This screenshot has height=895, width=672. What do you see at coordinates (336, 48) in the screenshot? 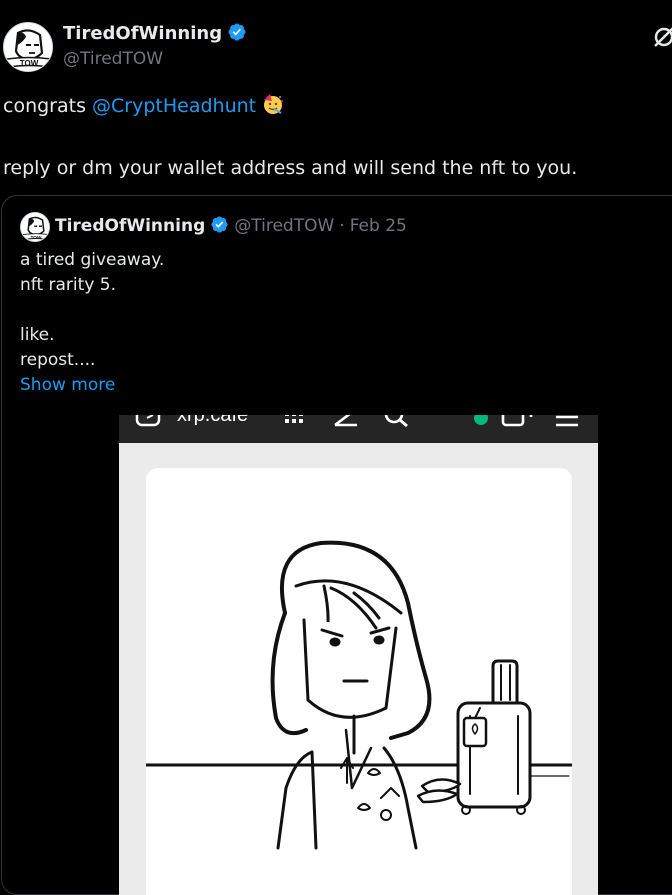
I see `post-header: TOW TiredOfWinning @TiredTOW` at bounding box center [336, 48].